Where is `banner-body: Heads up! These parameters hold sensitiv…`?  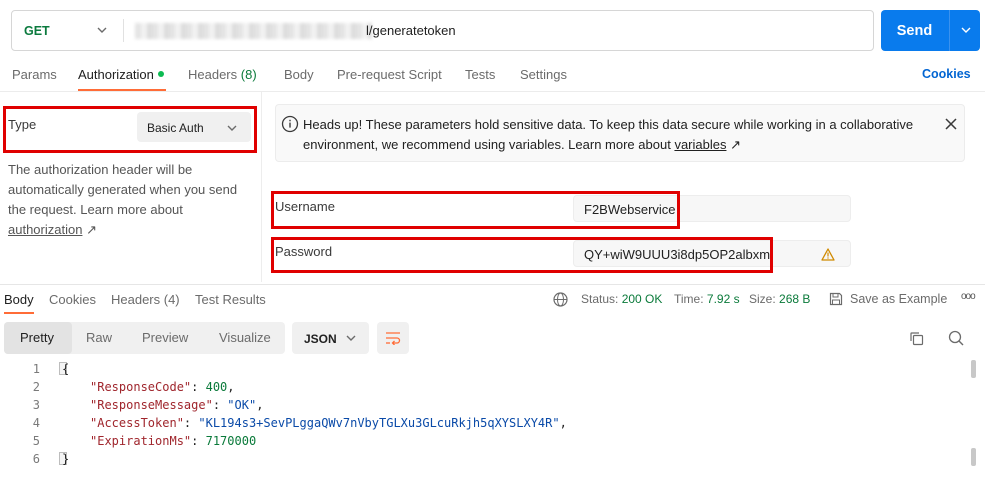 banner-body: Heads up! These parameters hold sensitiv… is located at coordinates (608, 134).